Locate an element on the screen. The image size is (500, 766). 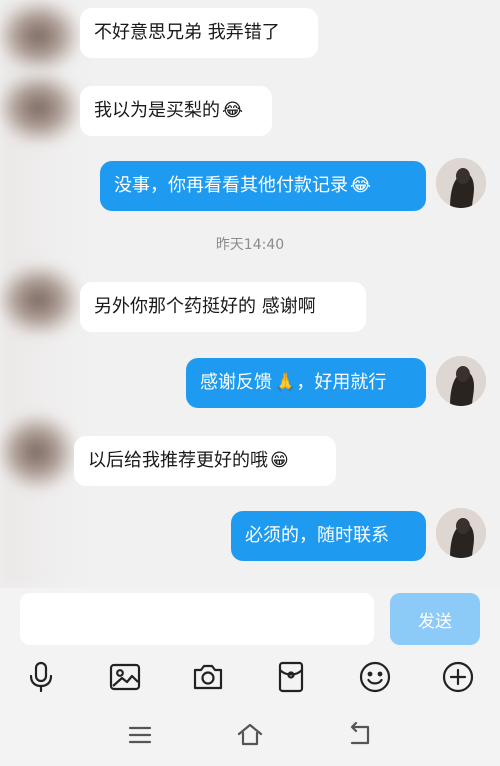
input-toolbar is located at coordinates (250, 676).